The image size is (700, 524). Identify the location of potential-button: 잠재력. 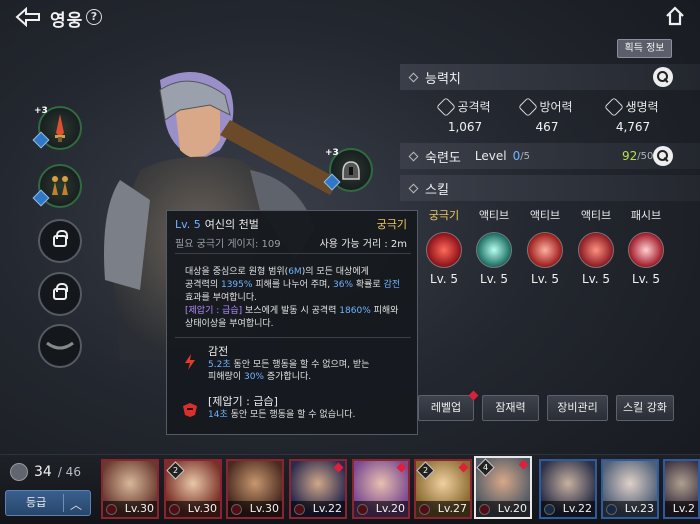
(510, 408).